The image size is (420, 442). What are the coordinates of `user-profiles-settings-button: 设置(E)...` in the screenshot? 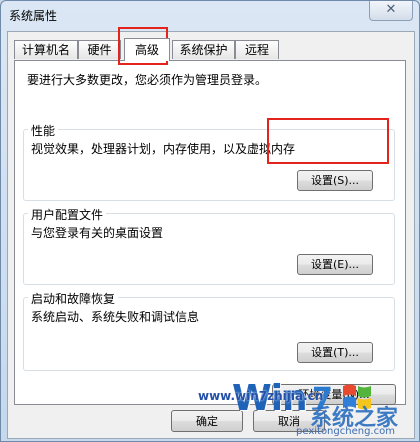 It's located at (335, 264).